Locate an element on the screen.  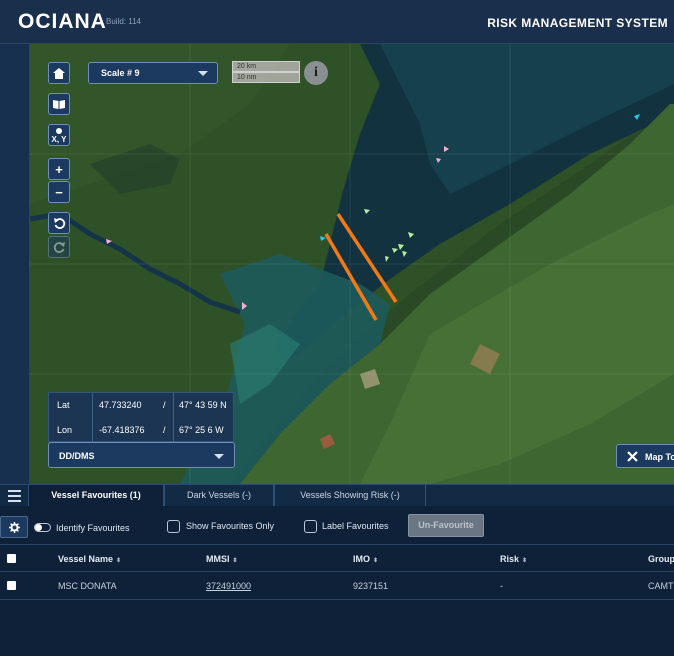
cell-imo: 9237151 is located at coordinates (371, 586).